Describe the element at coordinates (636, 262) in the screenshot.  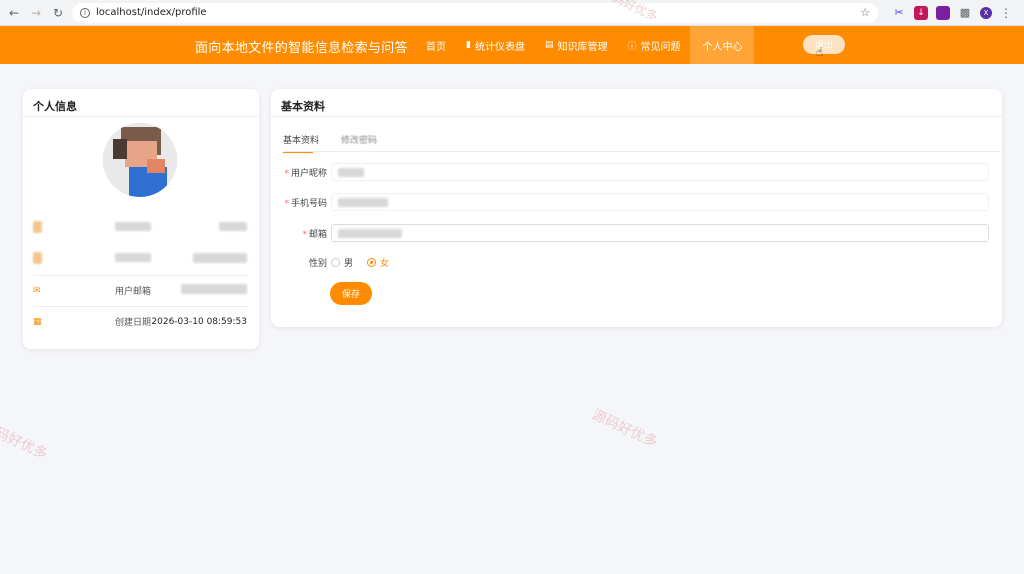
I see `gender-row: 性别 男 女` at that location.